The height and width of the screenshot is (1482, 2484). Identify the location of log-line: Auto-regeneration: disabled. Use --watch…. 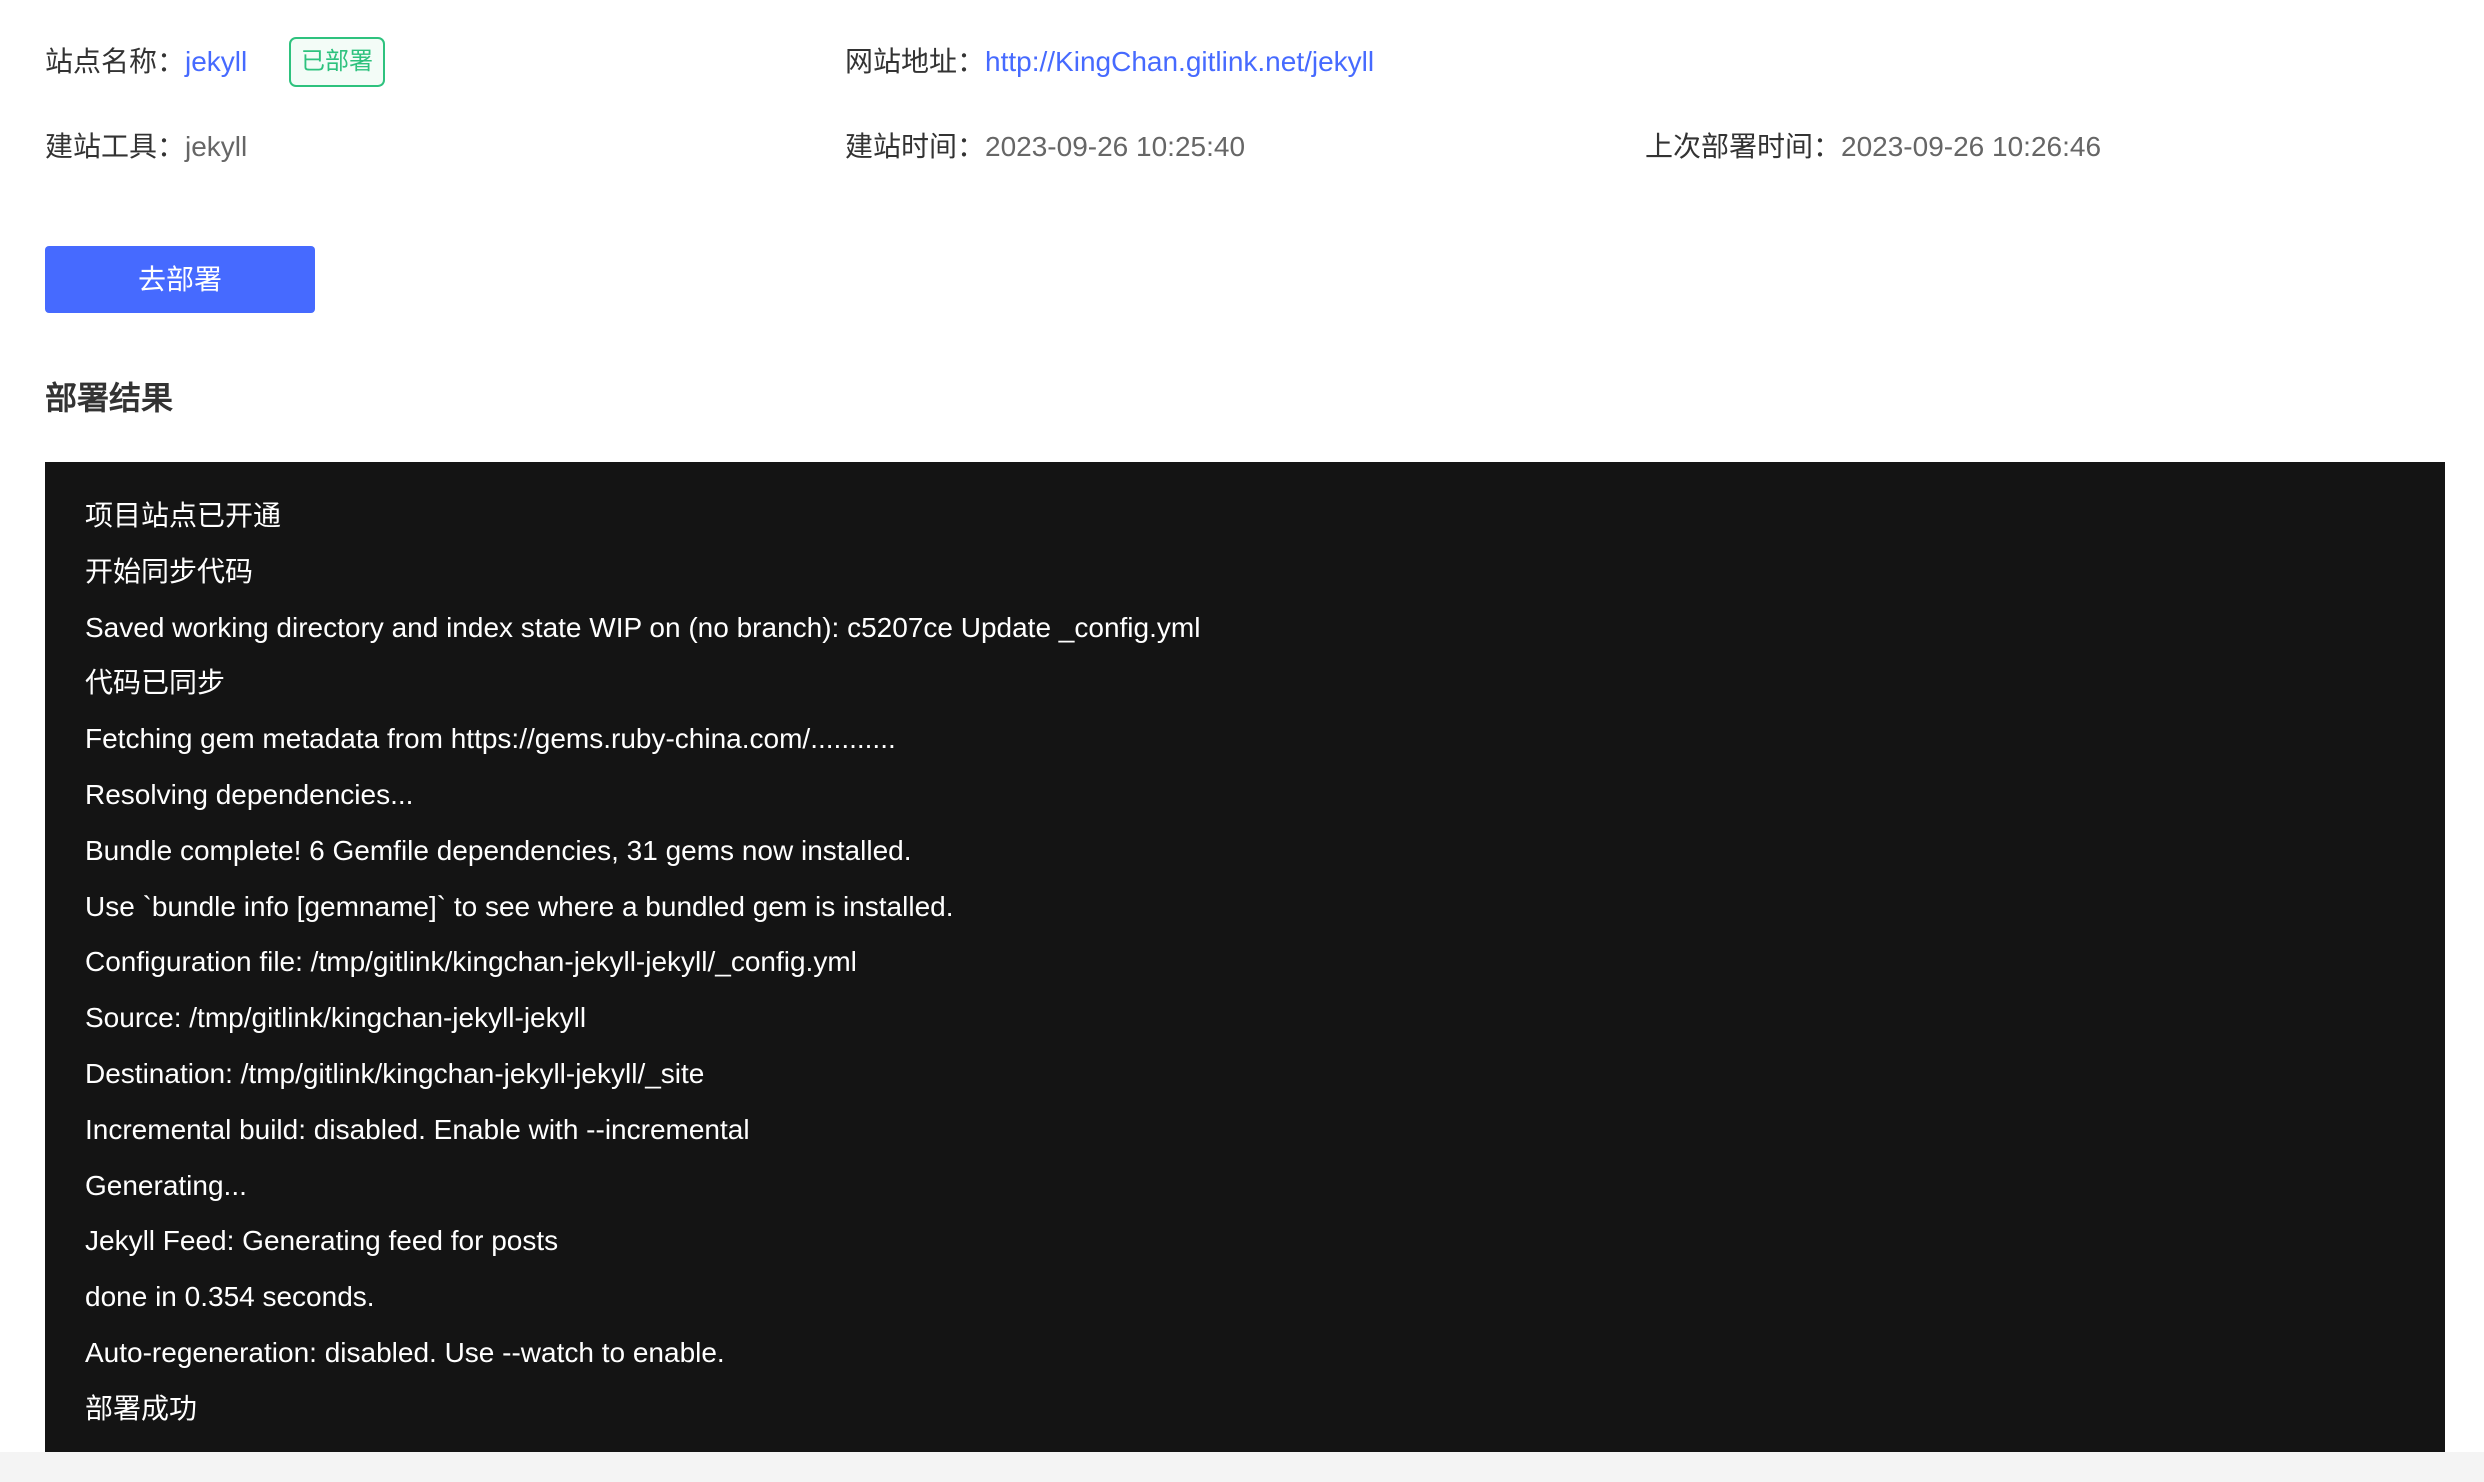
(405, 1352).